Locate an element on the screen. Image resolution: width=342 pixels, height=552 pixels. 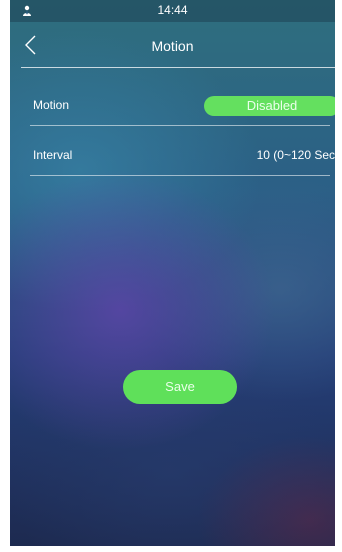
page-title: Motion is located at coordinates (172, 46).